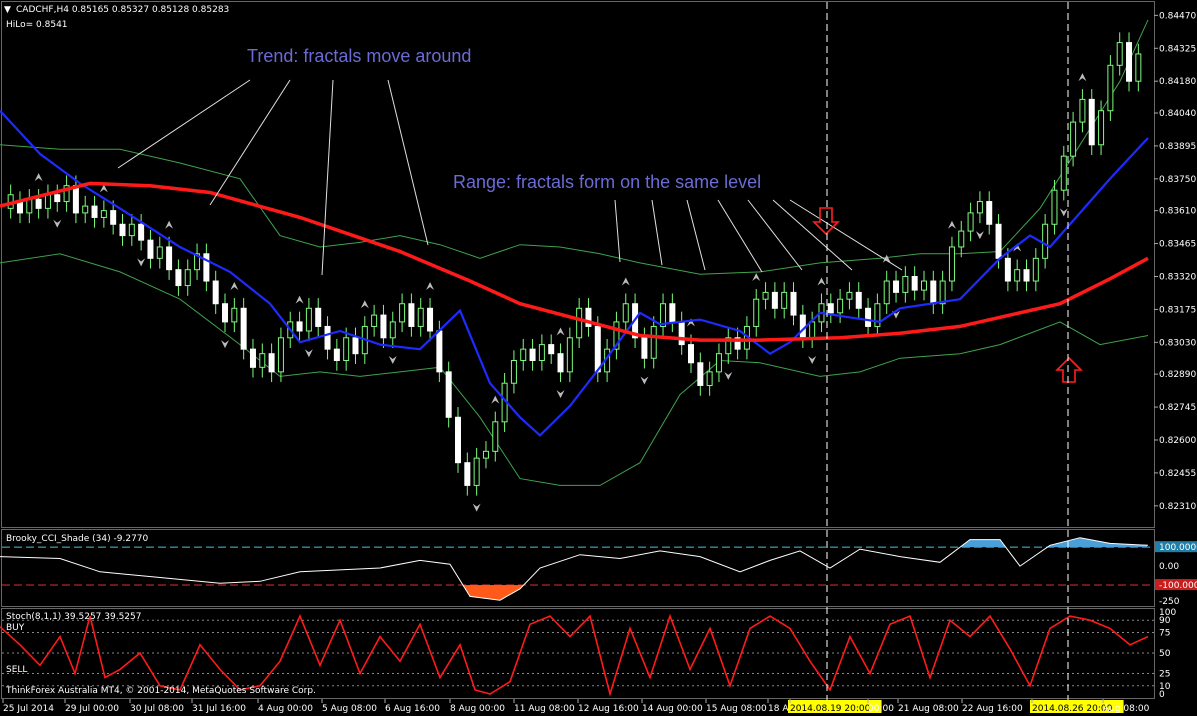 This screenshot has width=1197, height=716. What do you see at coordinates (830, 709) in the screenshot?
I see `time-tick-label: 2014.08.19 20:00` at bounding box center [830, 709].